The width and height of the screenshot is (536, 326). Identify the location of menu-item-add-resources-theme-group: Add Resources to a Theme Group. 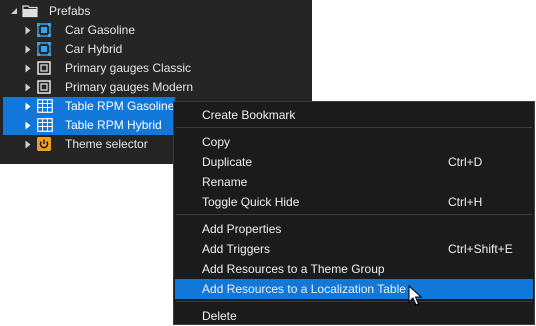
(354, 269).